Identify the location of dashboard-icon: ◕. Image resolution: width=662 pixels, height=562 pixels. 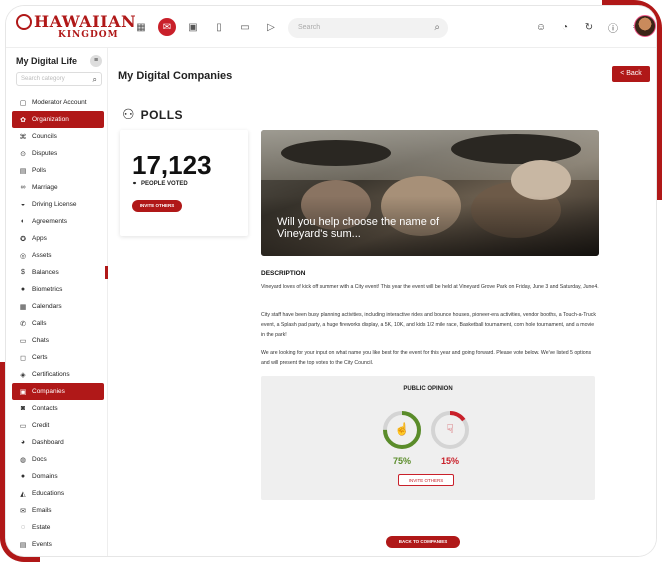
(23, 442).